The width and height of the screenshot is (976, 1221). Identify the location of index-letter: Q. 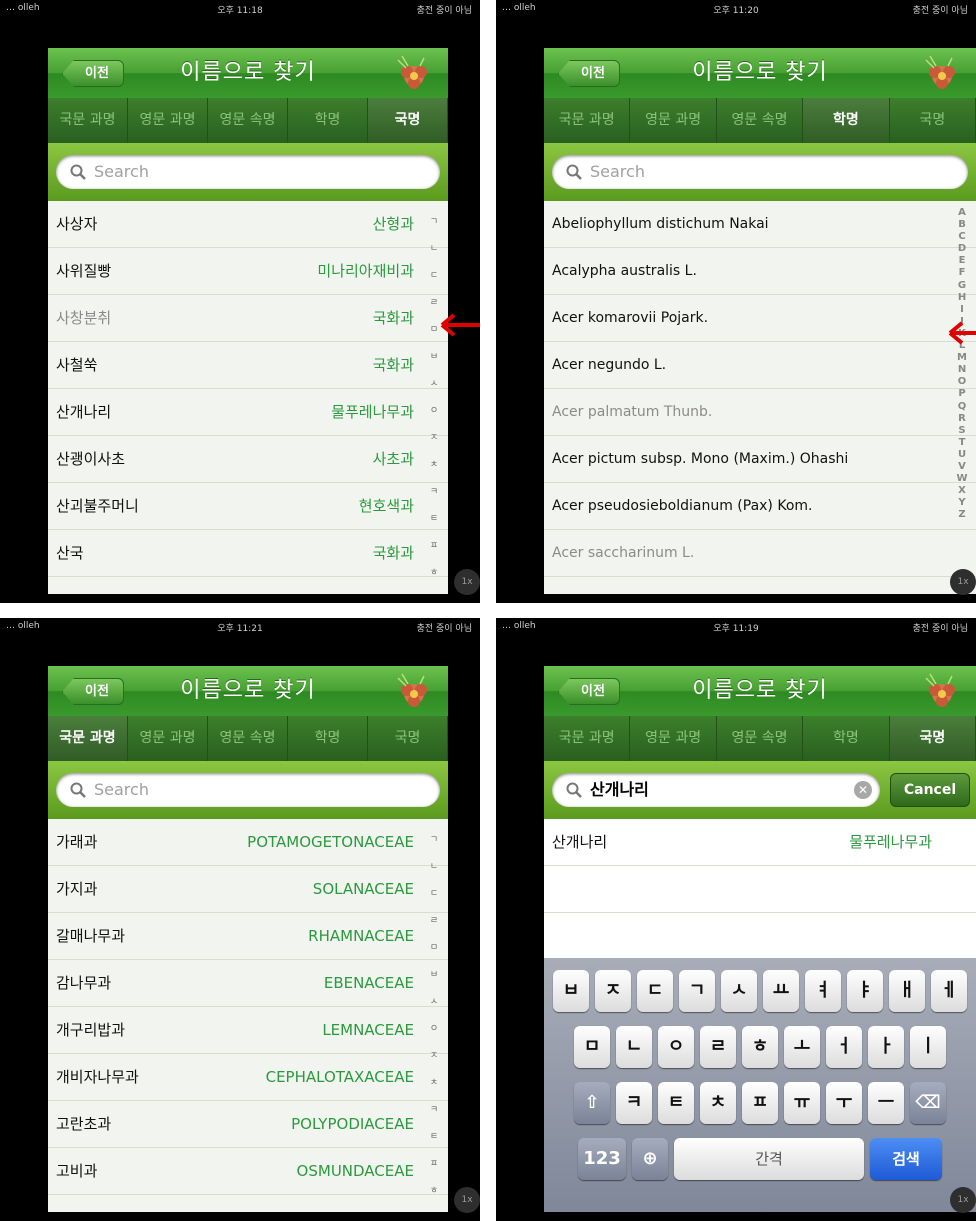
(962, 407).